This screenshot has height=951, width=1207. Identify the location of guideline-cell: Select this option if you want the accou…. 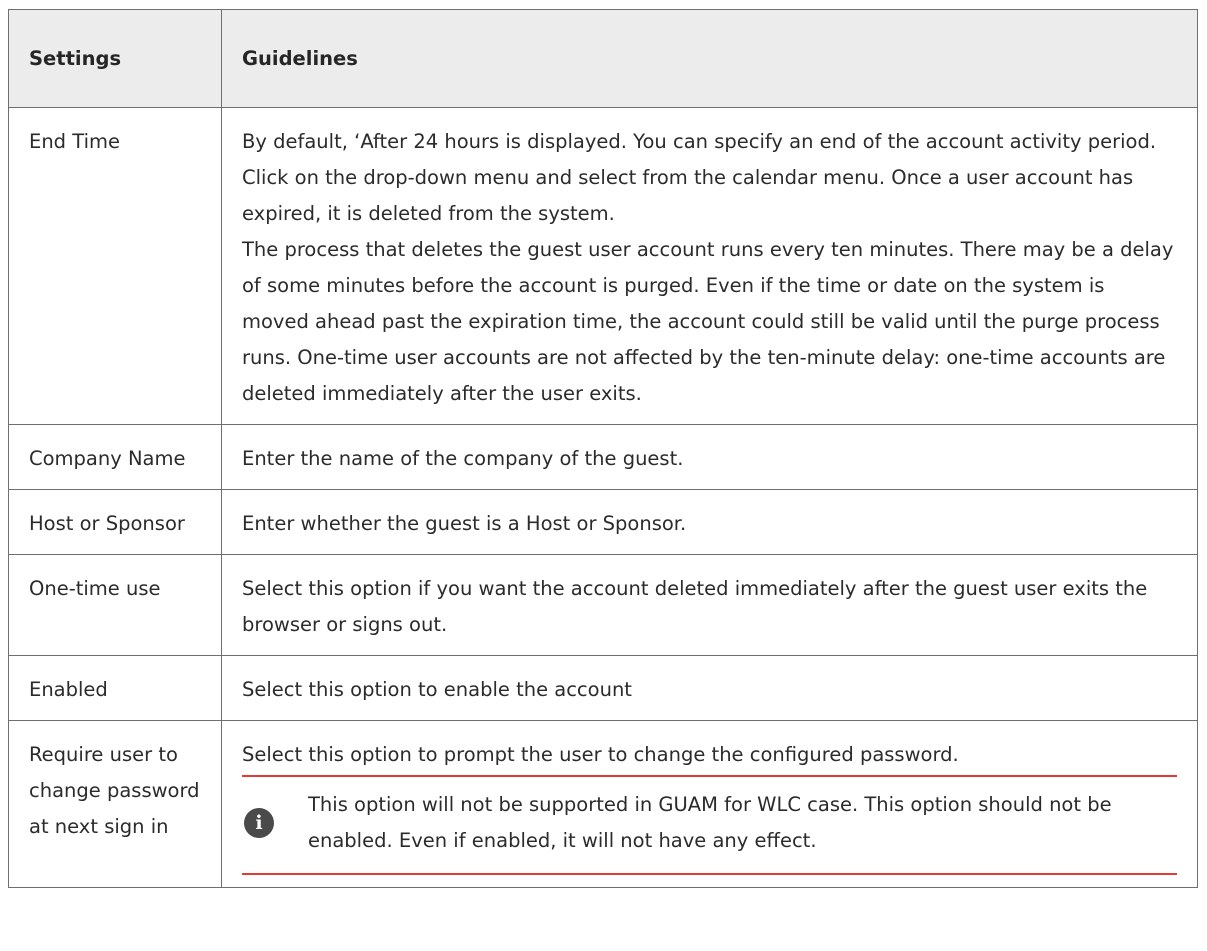
(709, 605).